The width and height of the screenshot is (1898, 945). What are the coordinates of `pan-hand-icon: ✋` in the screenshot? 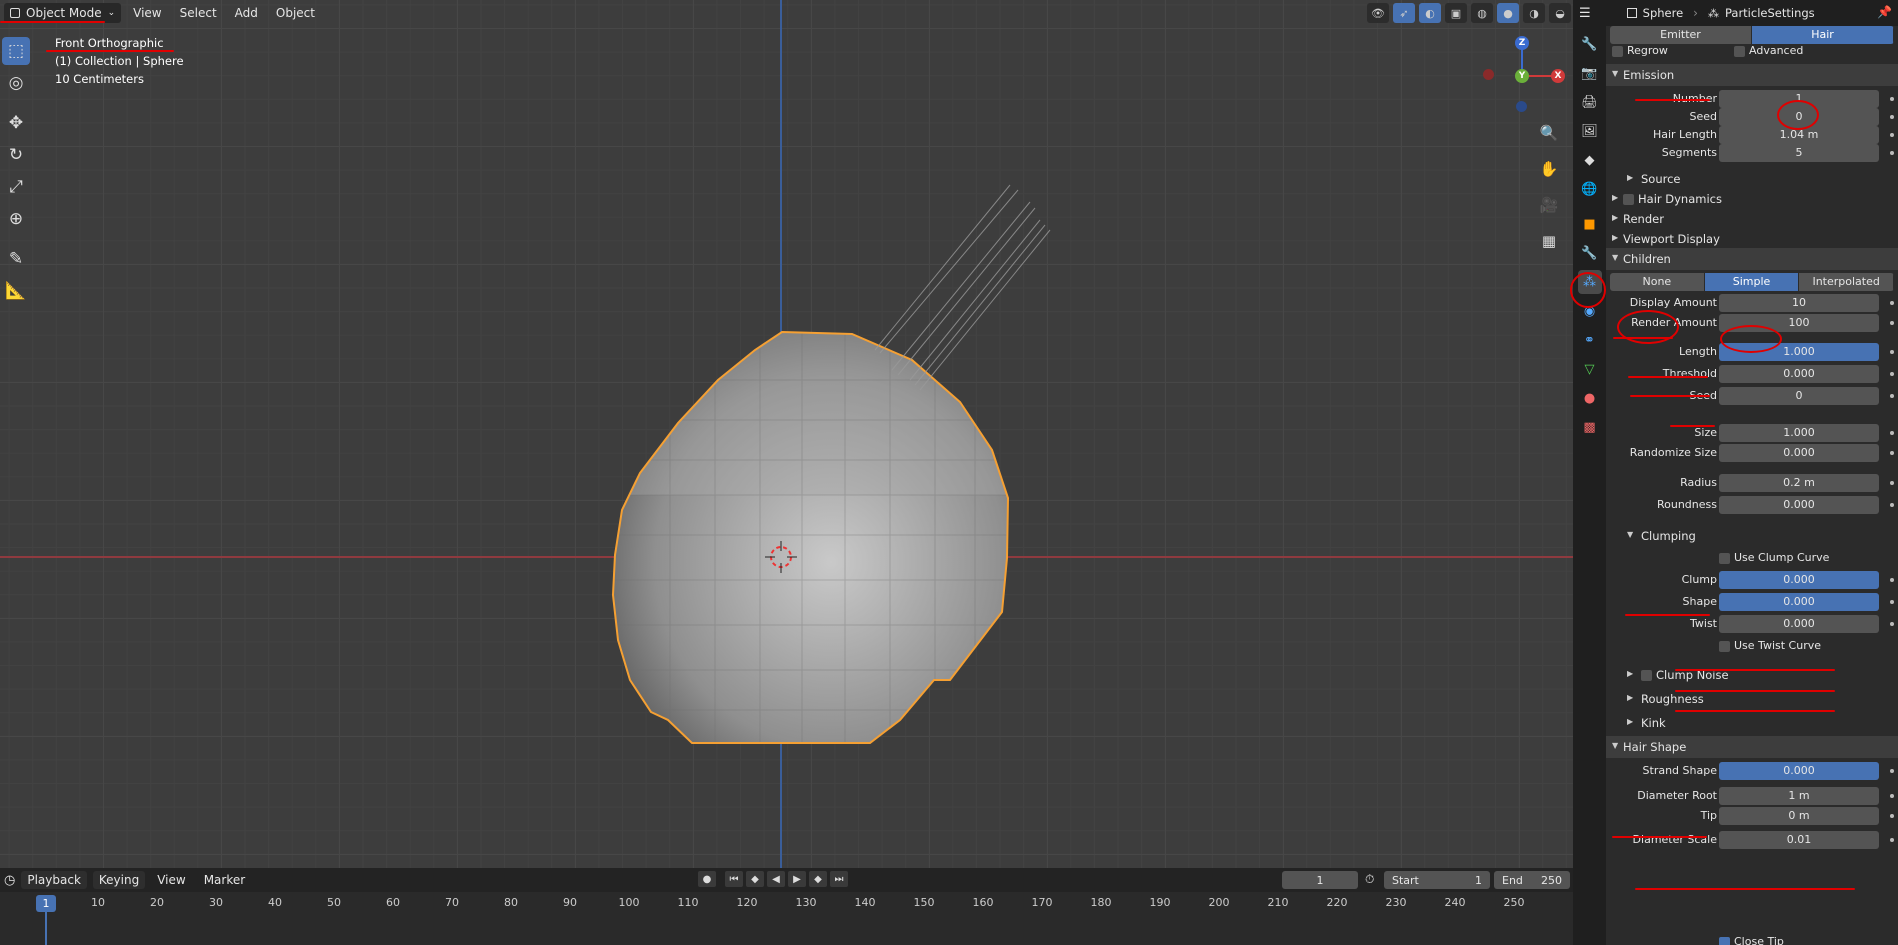 It's located at (1549, 169).